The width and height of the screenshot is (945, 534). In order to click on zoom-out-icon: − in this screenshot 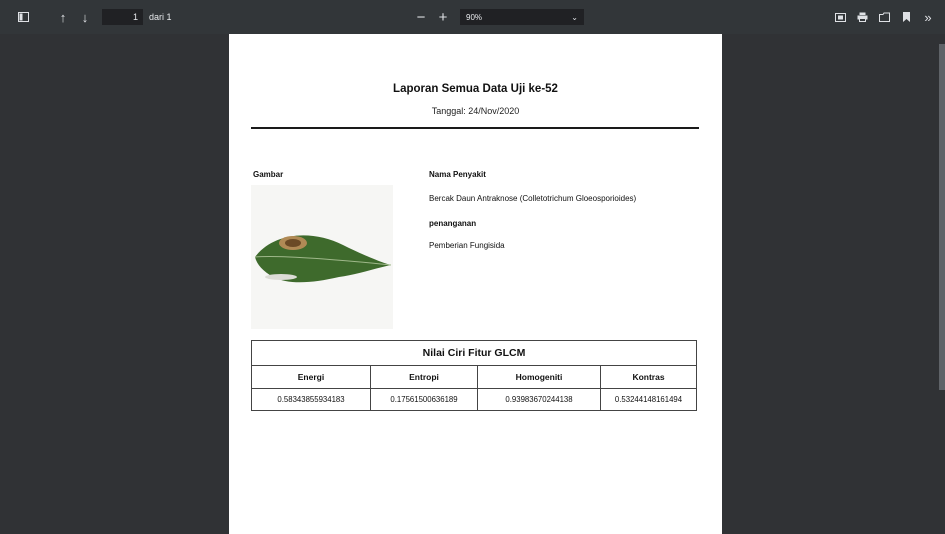, I will do `click(421, 17)`.